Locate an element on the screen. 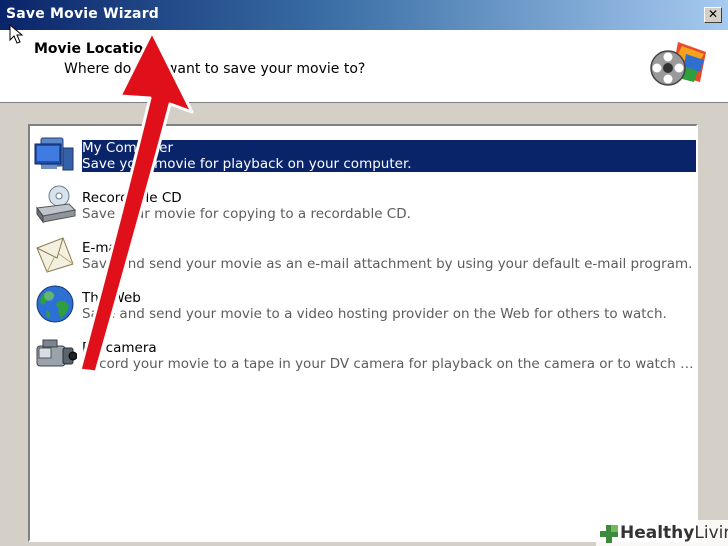 This screenshot has width=728, height=546. close-button: ✕ is located at coordinates (713, 15).